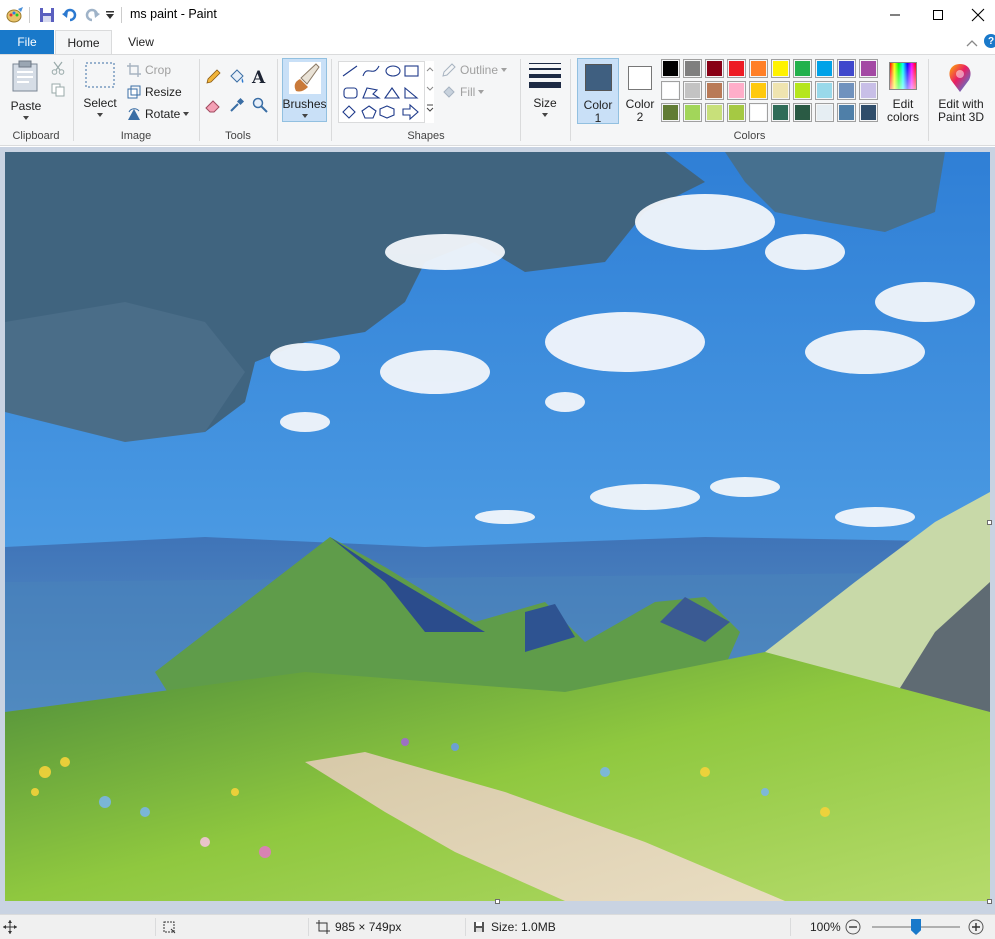  I want to click on color1-button: Color 1, so click(598, 91).